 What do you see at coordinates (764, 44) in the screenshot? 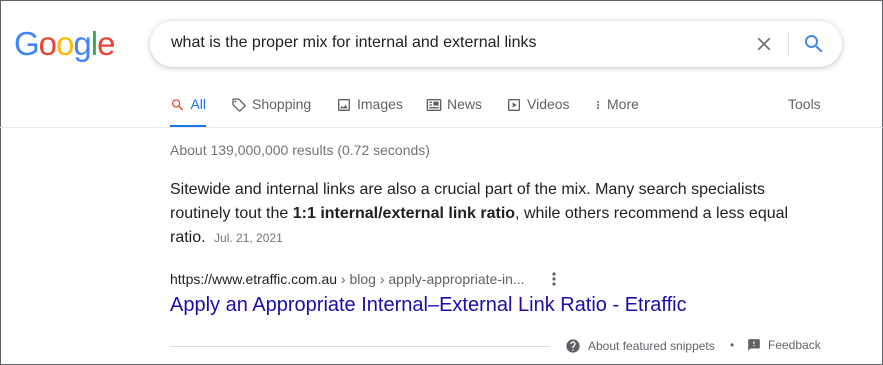
I see `close-icon` at bounding box center [764, 44].